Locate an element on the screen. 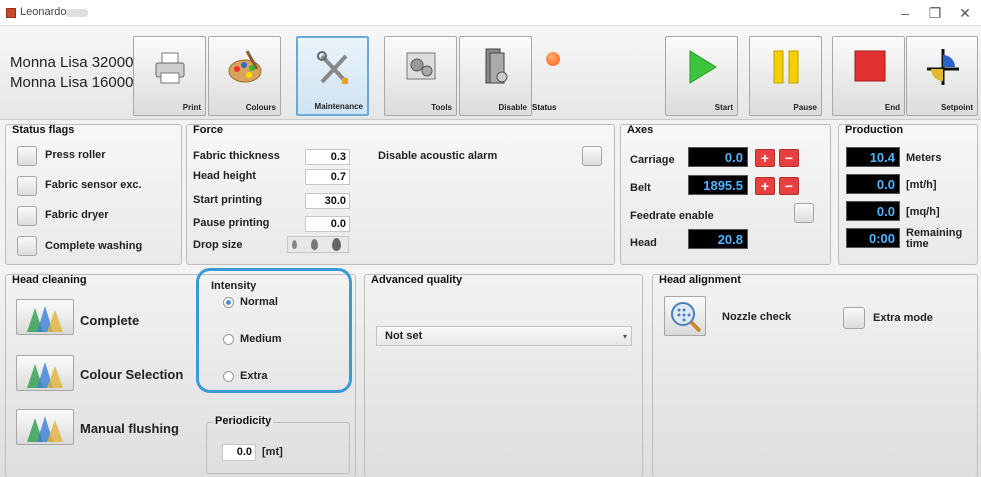 Image resolution: width=981 pixels, height=477 pixels. head-height-label: Head height is located at coordinates (224, 176).